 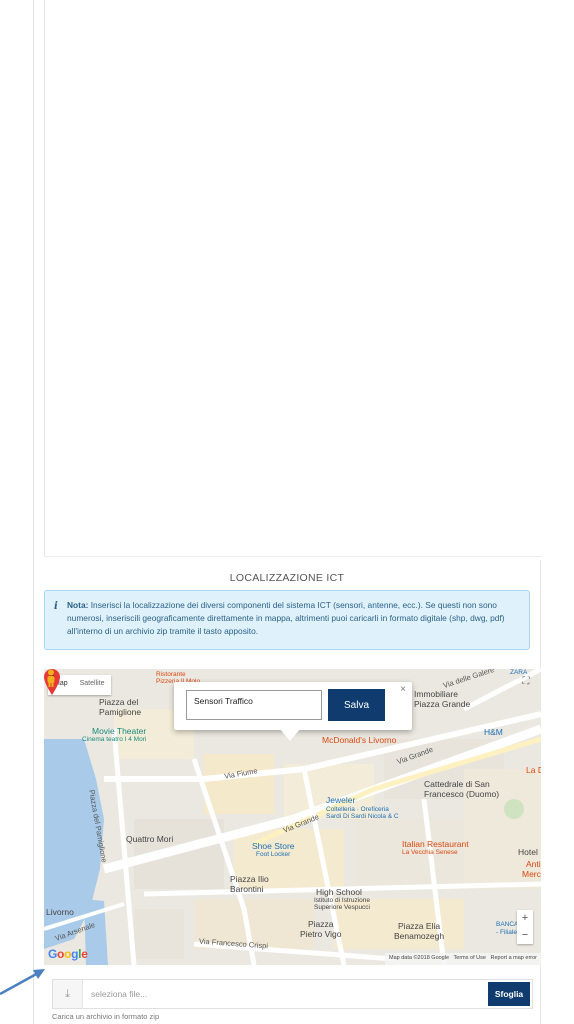 What do you see at coordinates (273, 854) in the screenshot?
I see `map-label: Foot Locker` at bounding box center [273, 854].